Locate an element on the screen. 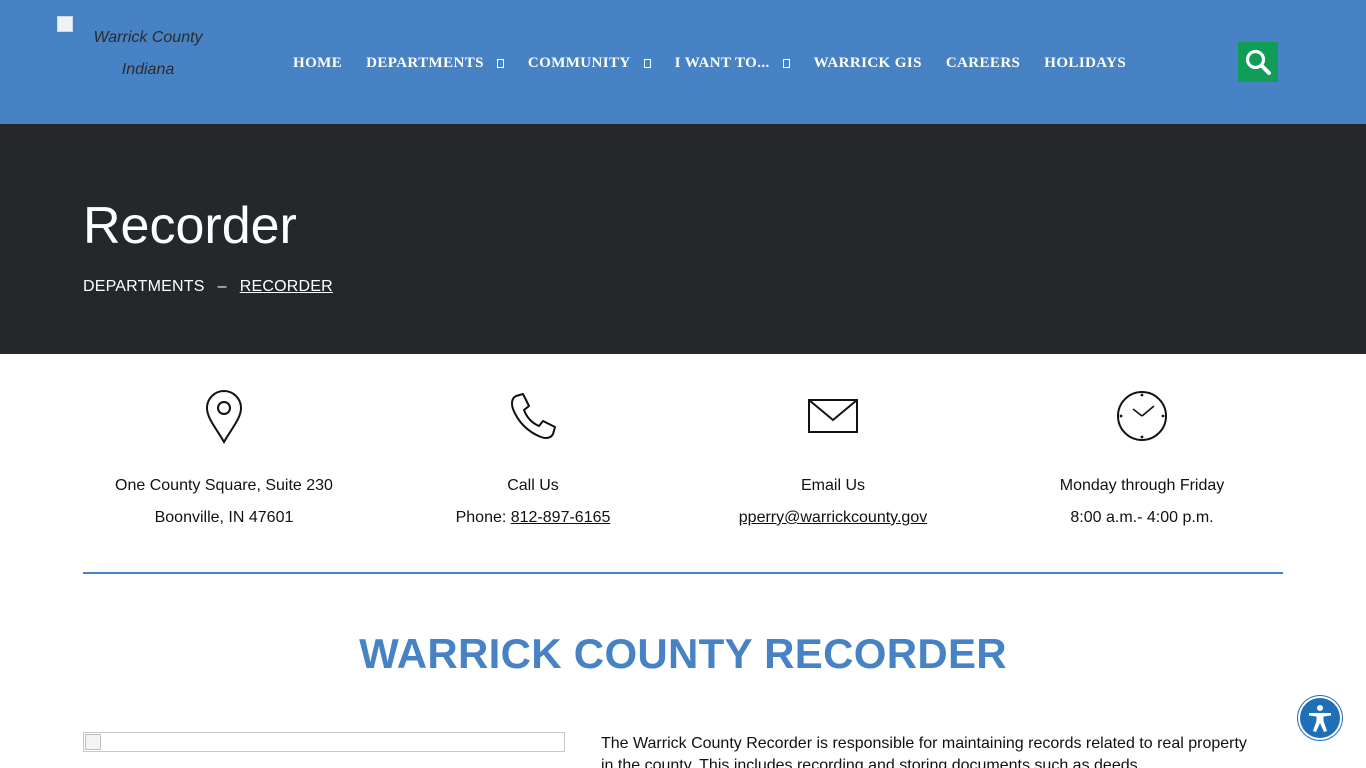 Image resolution: width=1366 pixels, height=768 pixels. info-email: Email Us pperry@warrickcounty.gov is located at coordinates (833, 460).